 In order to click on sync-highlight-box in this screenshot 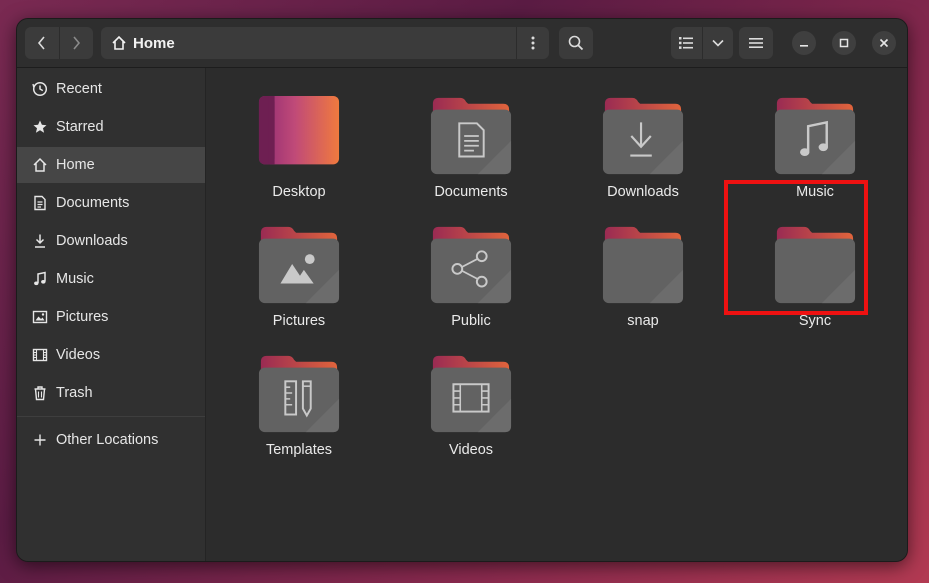, I will do `click(796, 247)`.